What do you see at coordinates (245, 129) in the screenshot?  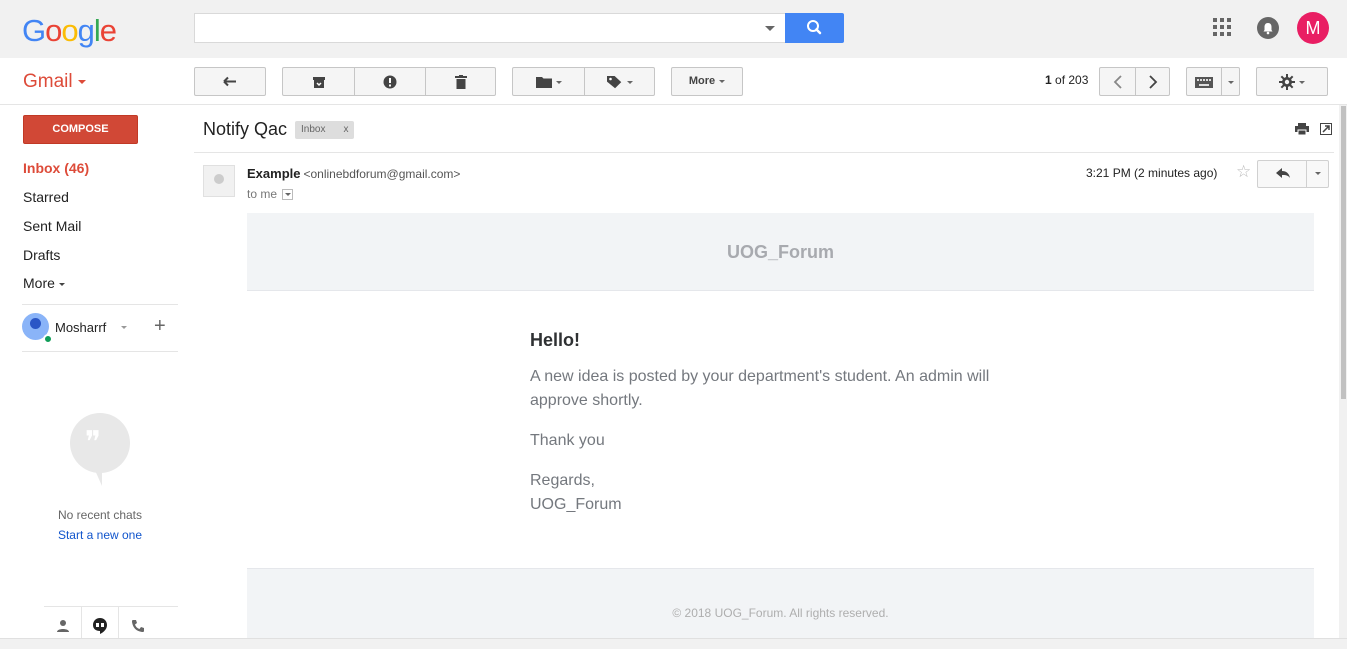 I see `message-subject: Notify Qac` at bounding box center [245, 129].